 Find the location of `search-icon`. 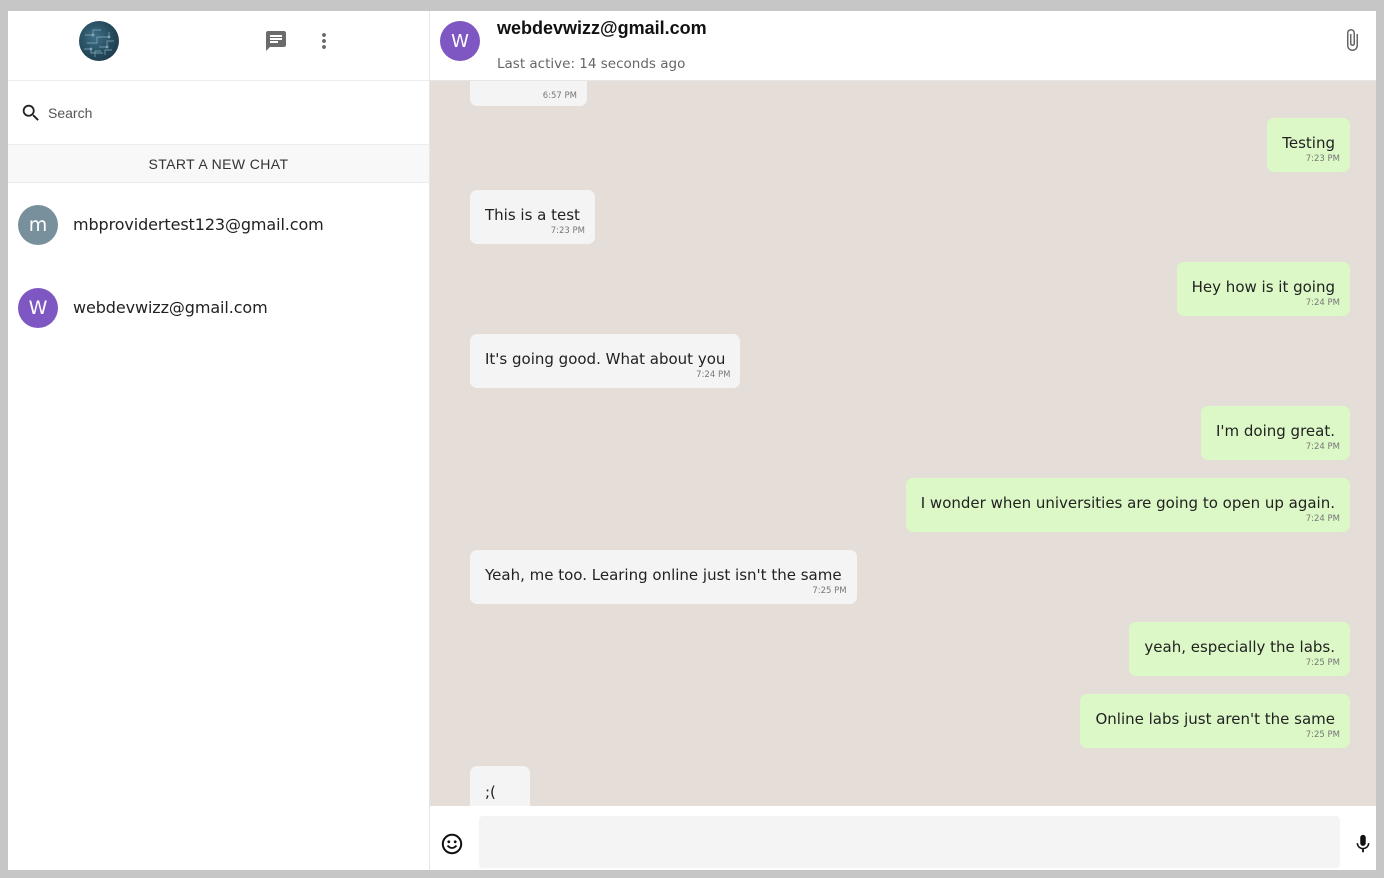

search-icon is located at coordinates (30, 112).